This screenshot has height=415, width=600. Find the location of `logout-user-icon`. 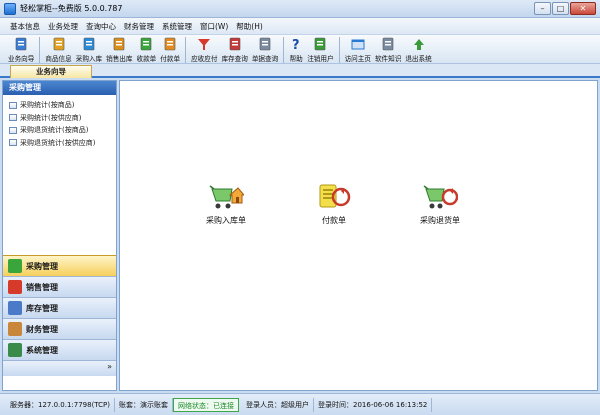

logout-user-icon is located at coordinates (320, 44).